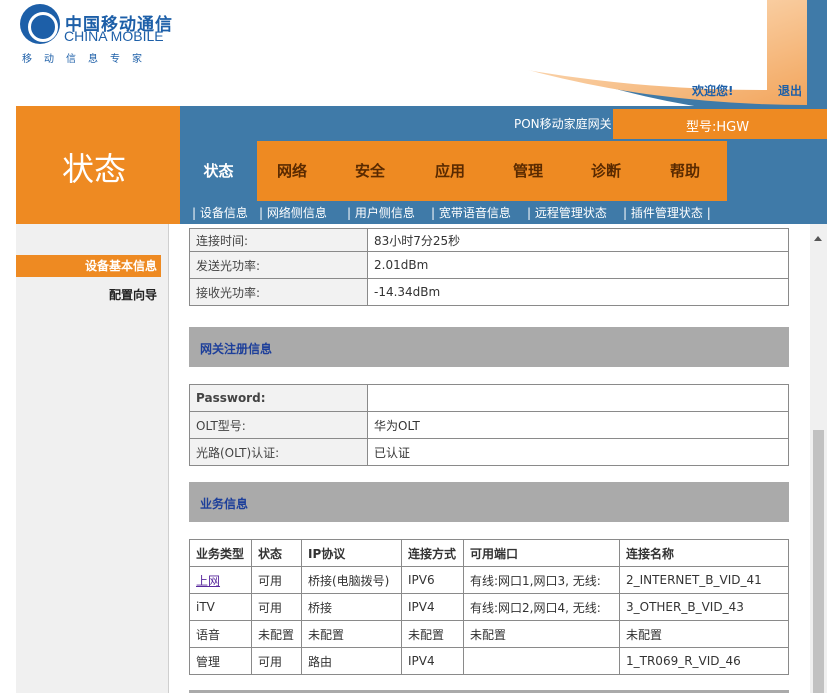 Image resolution: width=827 pixels, height=693 pixels. I want to click on table-row: 光路(OLT)认证: 已认证, so click(489, 452).